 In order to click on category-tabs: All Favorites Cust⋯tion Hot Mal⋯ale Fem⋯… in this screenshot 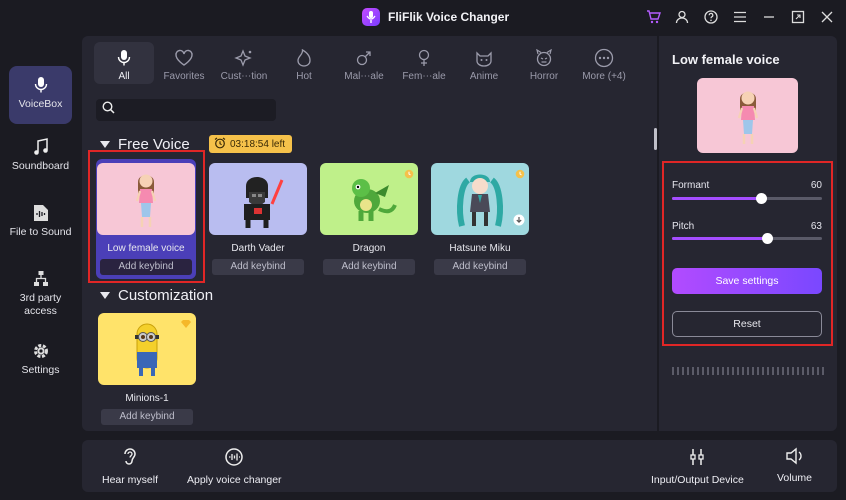, I will do `click(364, 64)`.